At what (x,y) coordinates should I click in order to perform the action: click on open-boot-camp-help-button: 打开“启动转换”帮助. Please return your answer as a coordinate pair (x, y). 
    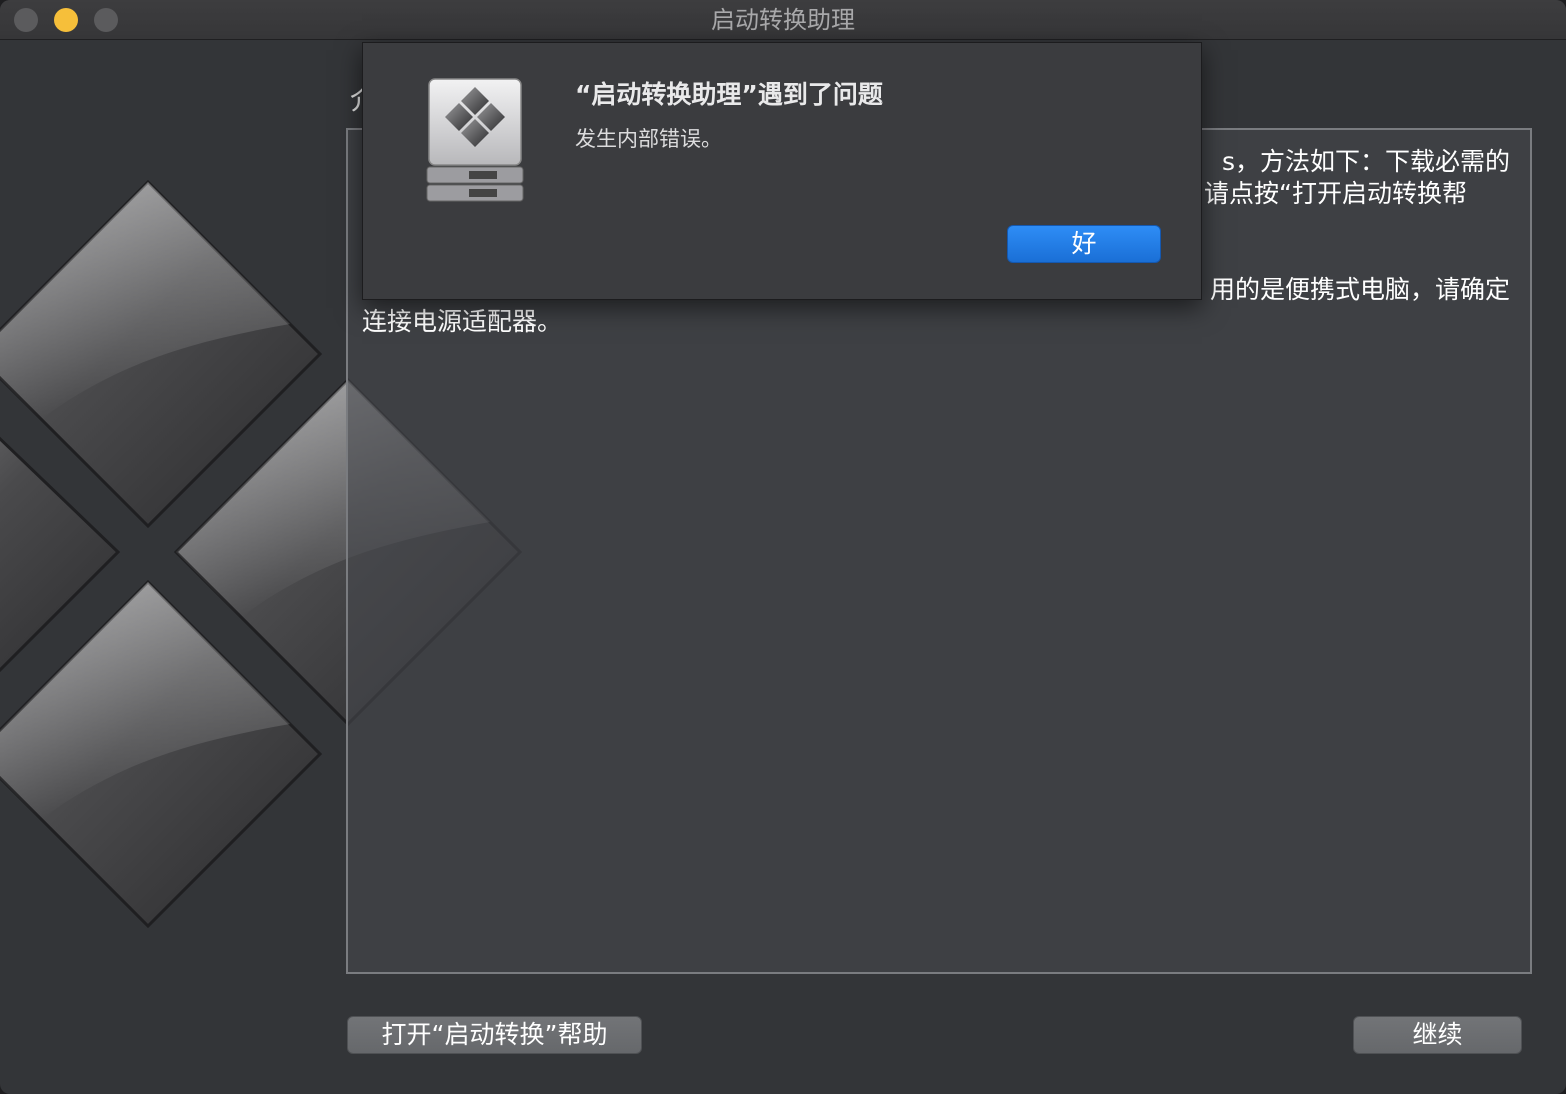
    Looking at the image, I should click on (494, 1035).